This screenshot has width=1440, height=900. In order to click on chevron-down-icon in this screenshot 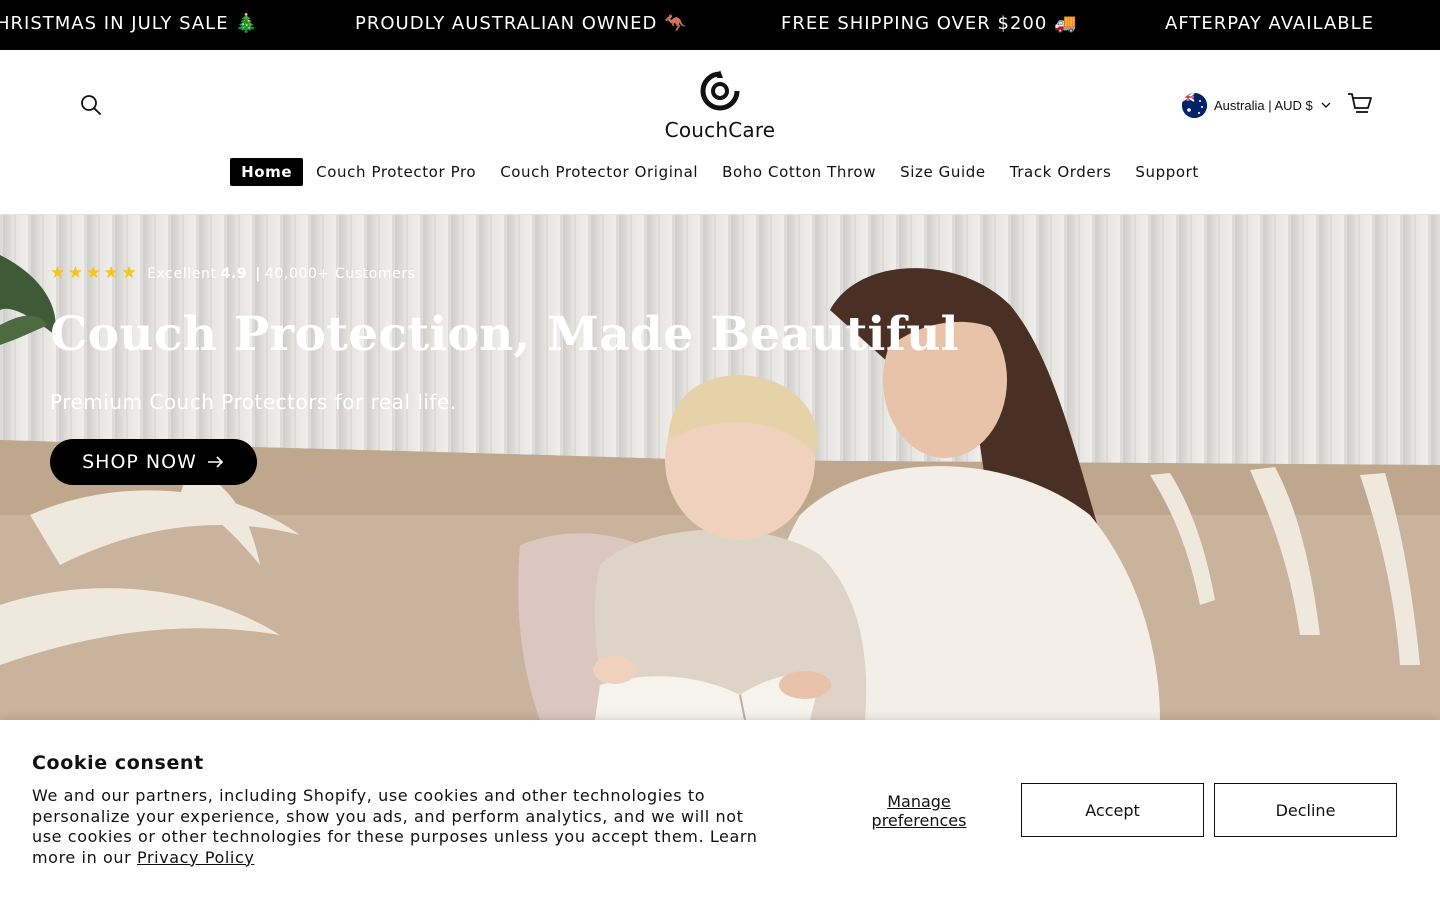, I will do `click(1326, 105)`.